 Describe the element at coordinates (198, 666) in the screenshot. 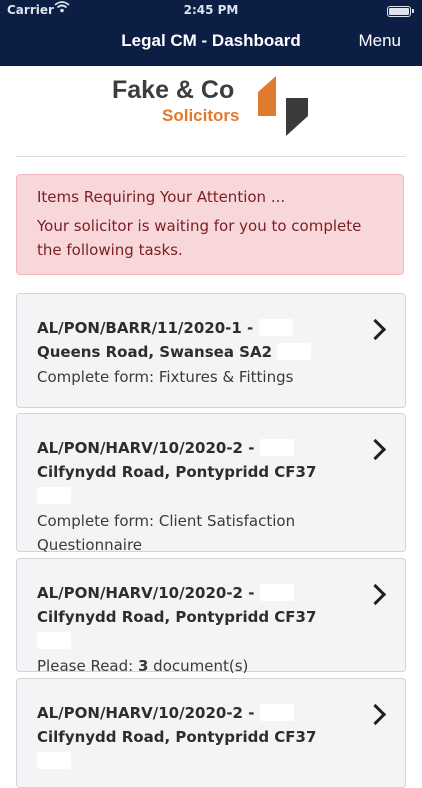

I see `task-description-suffix: document(s)` at that location.